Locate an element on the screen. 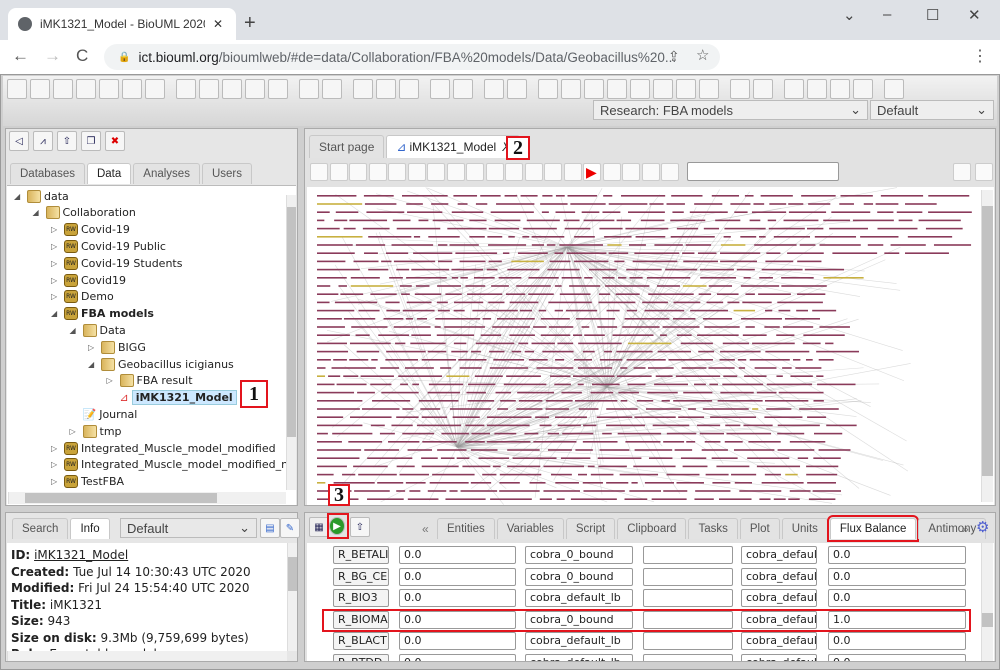 The width and height of the screenshot is (1000, 670). collapsed-arrow-icon: ▷ is located at coordinates (112, 380).